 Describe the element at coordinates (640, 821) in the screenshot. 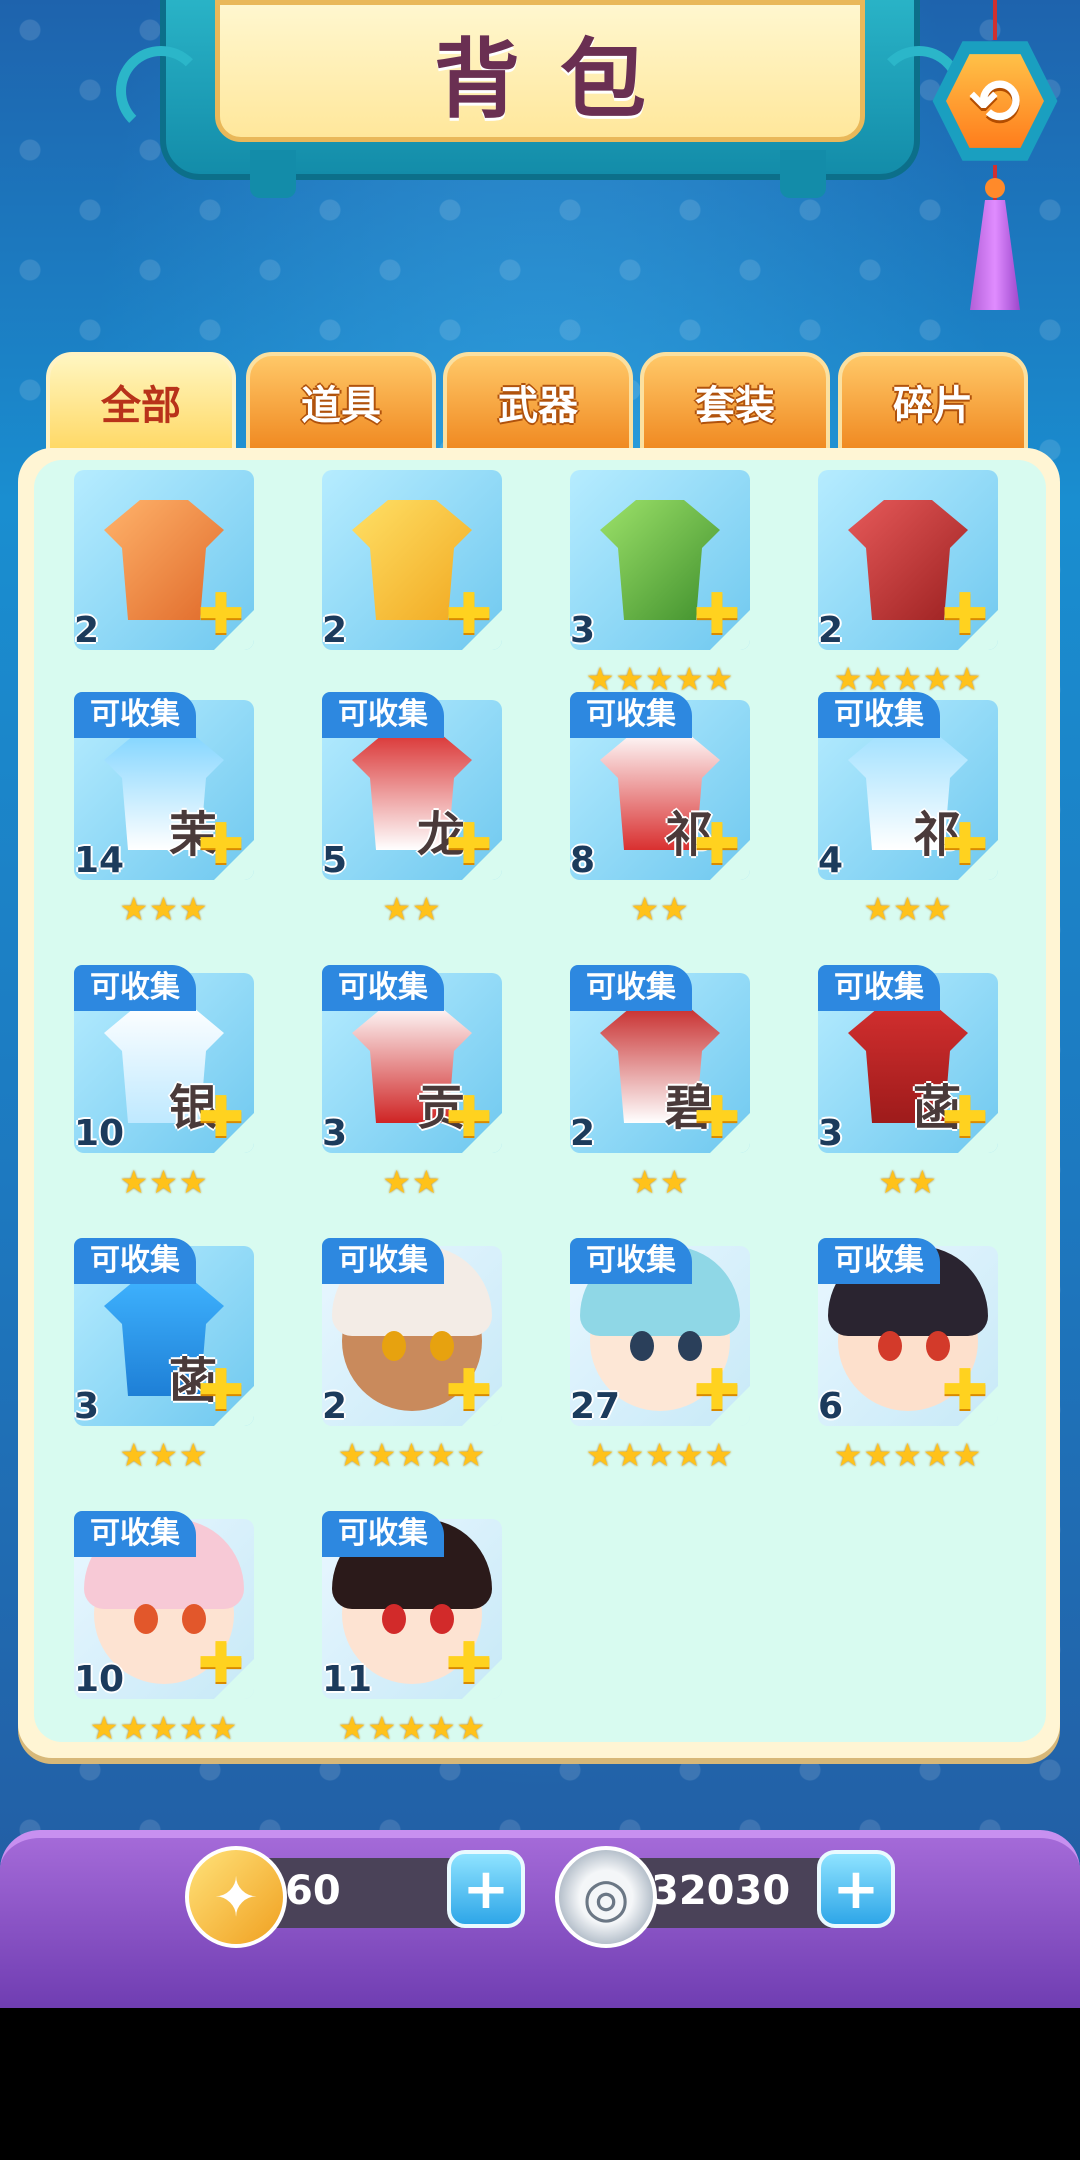

I see `inventory-item: 可收集 8 祁 ✚ ★★` at that location.